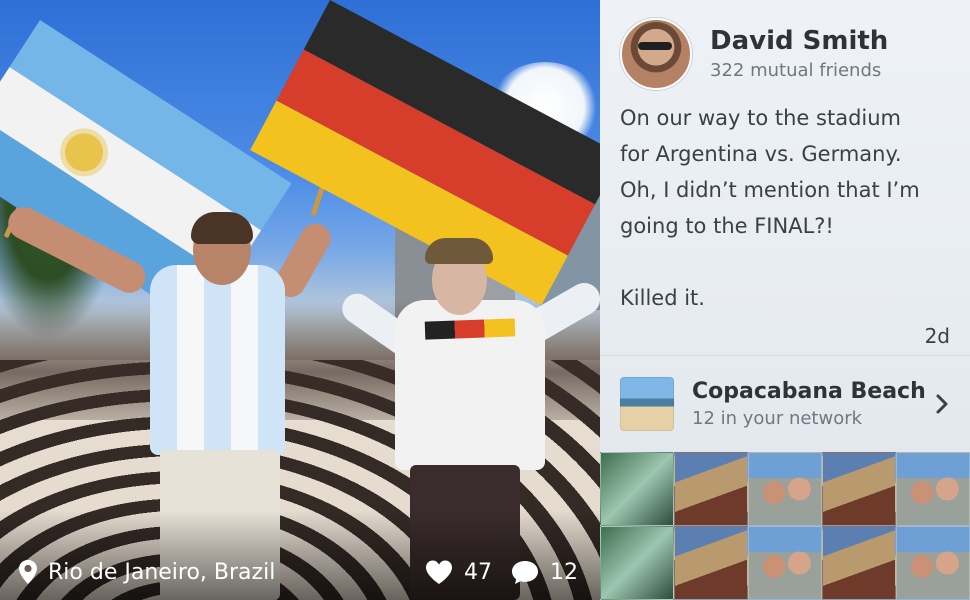  Describe the element at coordinates (28, 572) in the screenshot. I see `location-pin-icon` at that location.